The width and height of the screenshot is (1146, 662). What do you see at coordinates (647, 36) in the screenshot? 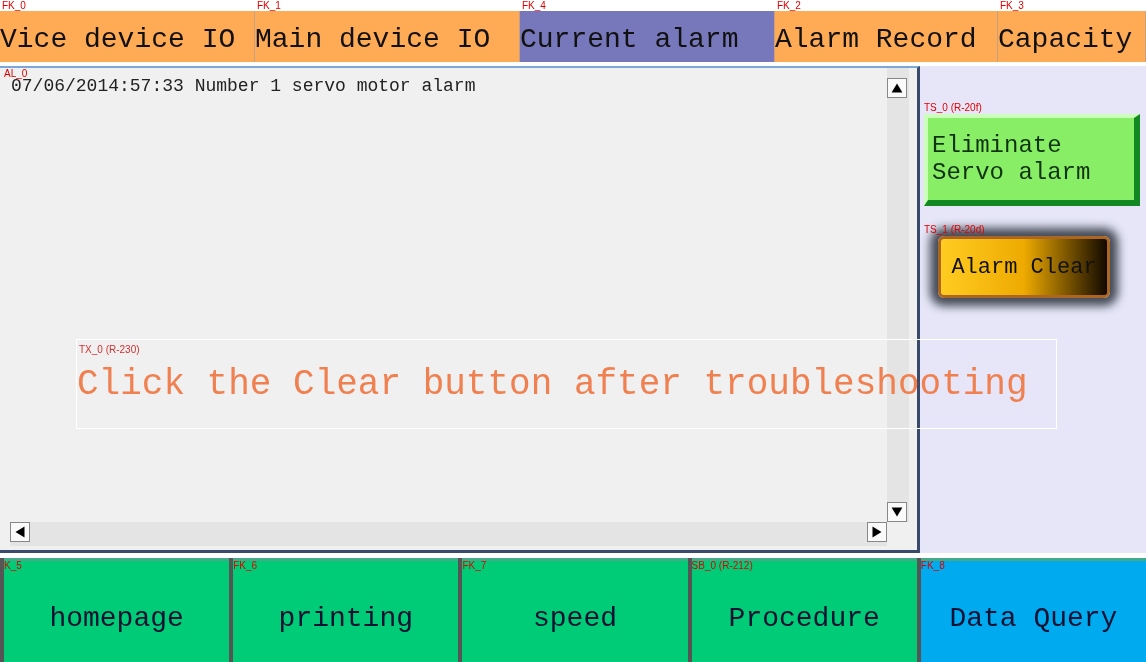
I see `tab: Current alarm` at bounding box center [647, 36].